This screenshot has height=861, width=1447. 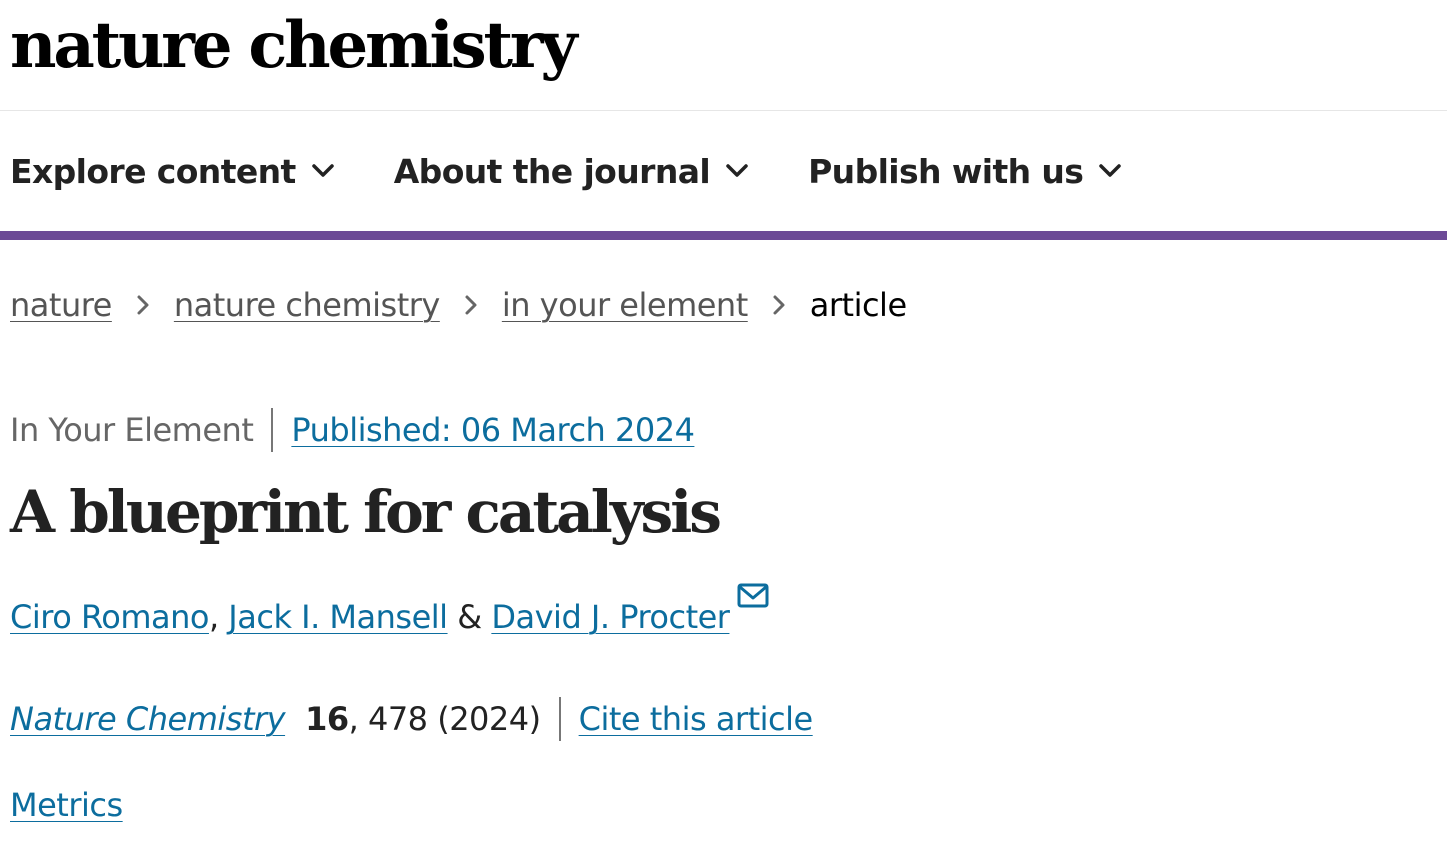 I want to click on breadcrumb-nature-chemistry: nature chemistry, so click(x=307, y=305).